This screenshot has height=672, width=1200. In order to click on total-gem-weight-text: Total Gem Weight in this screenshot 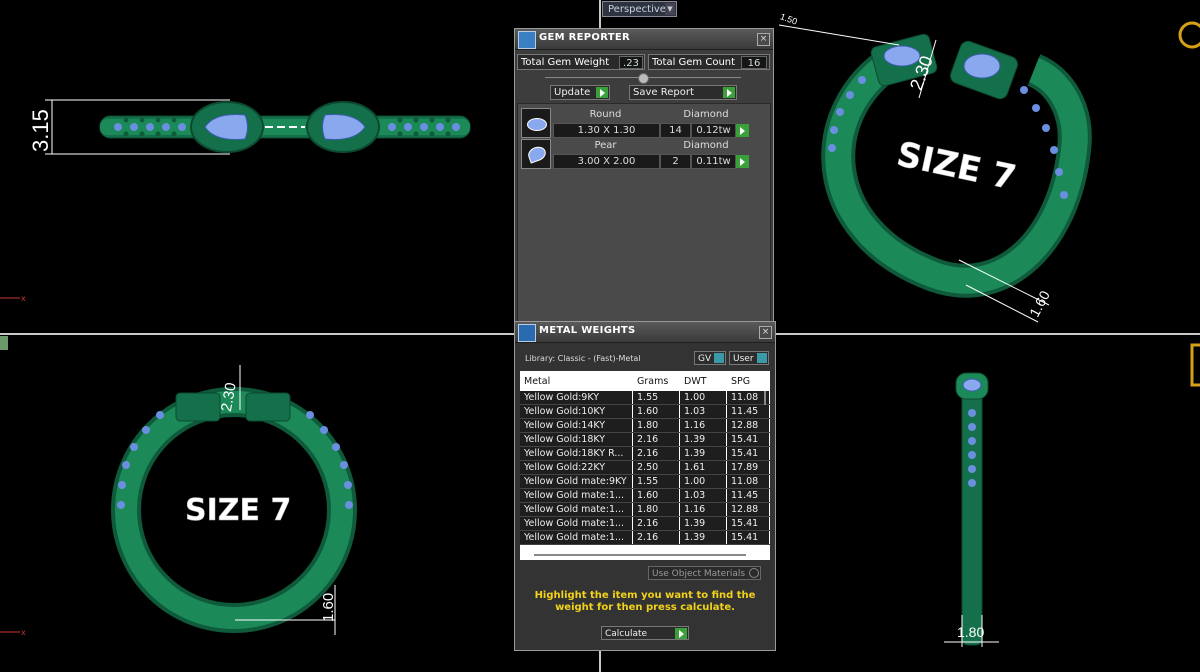, I will do `click(565, 62)`.